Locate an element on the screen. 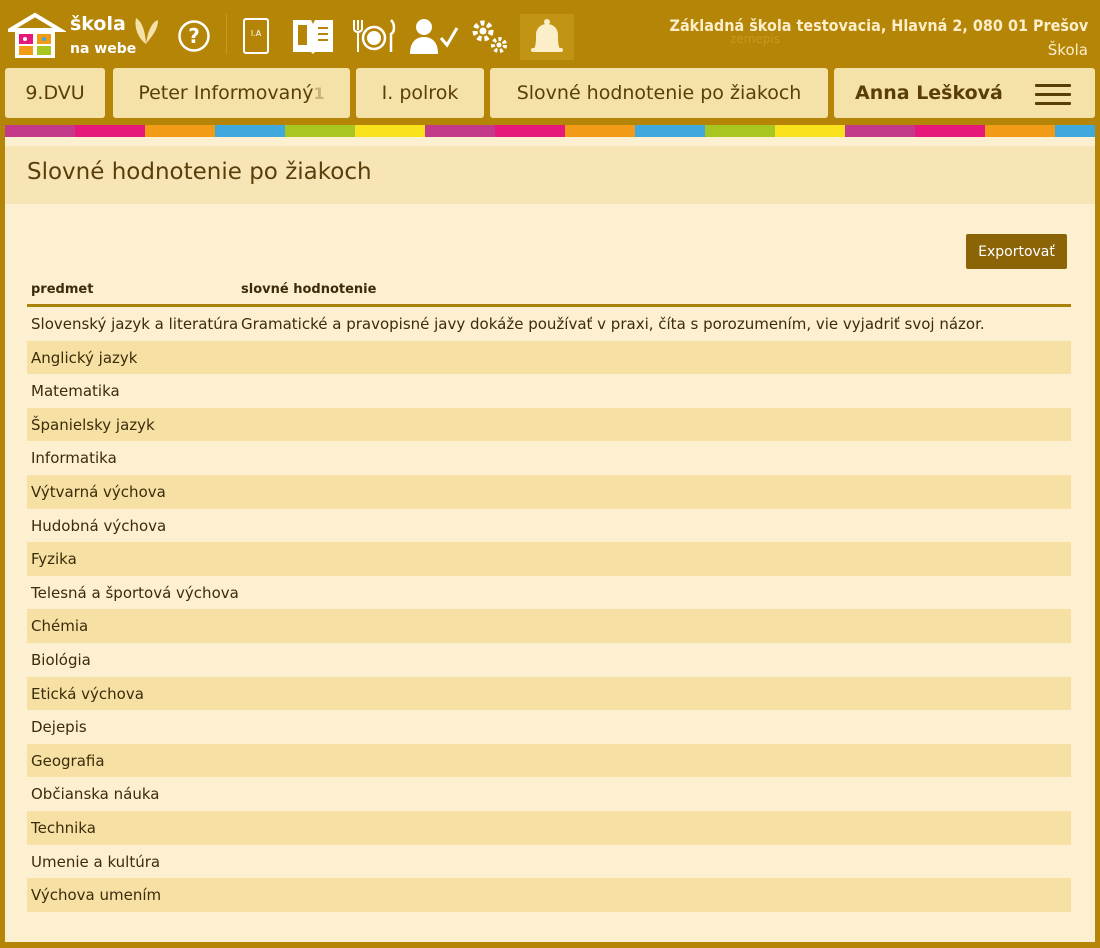 The height and width of the screenshot is (948, 1100). subject-cell: Španielsky jazyk is located at coordinates (93, 424).